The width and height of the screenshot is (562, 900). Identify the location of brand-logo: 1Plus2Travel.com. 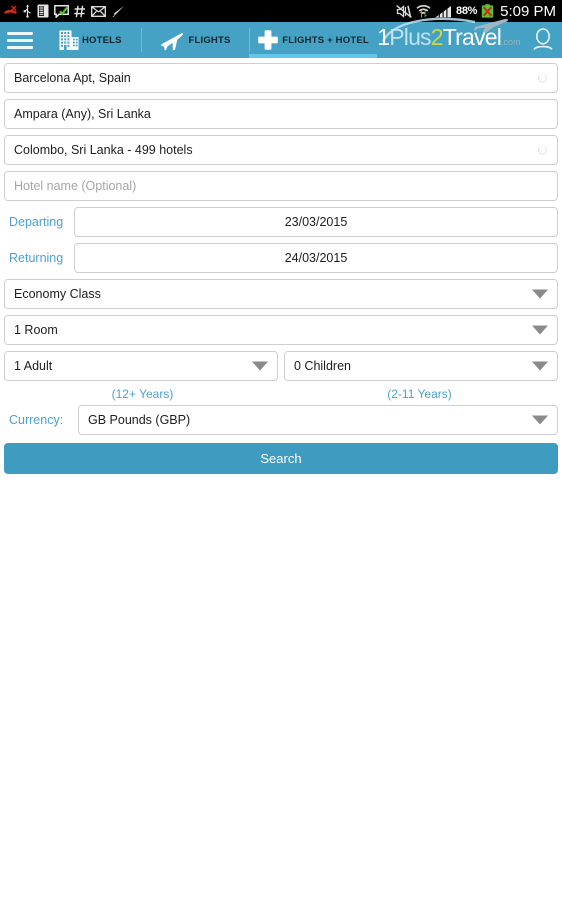
(450, 37).